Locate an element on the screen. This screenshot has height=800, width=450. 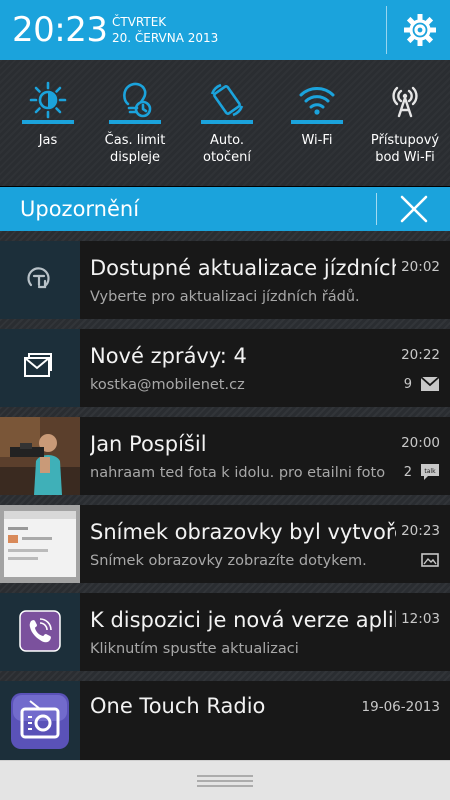
screenshot-thumbnail is located at coordinates (40, 544).